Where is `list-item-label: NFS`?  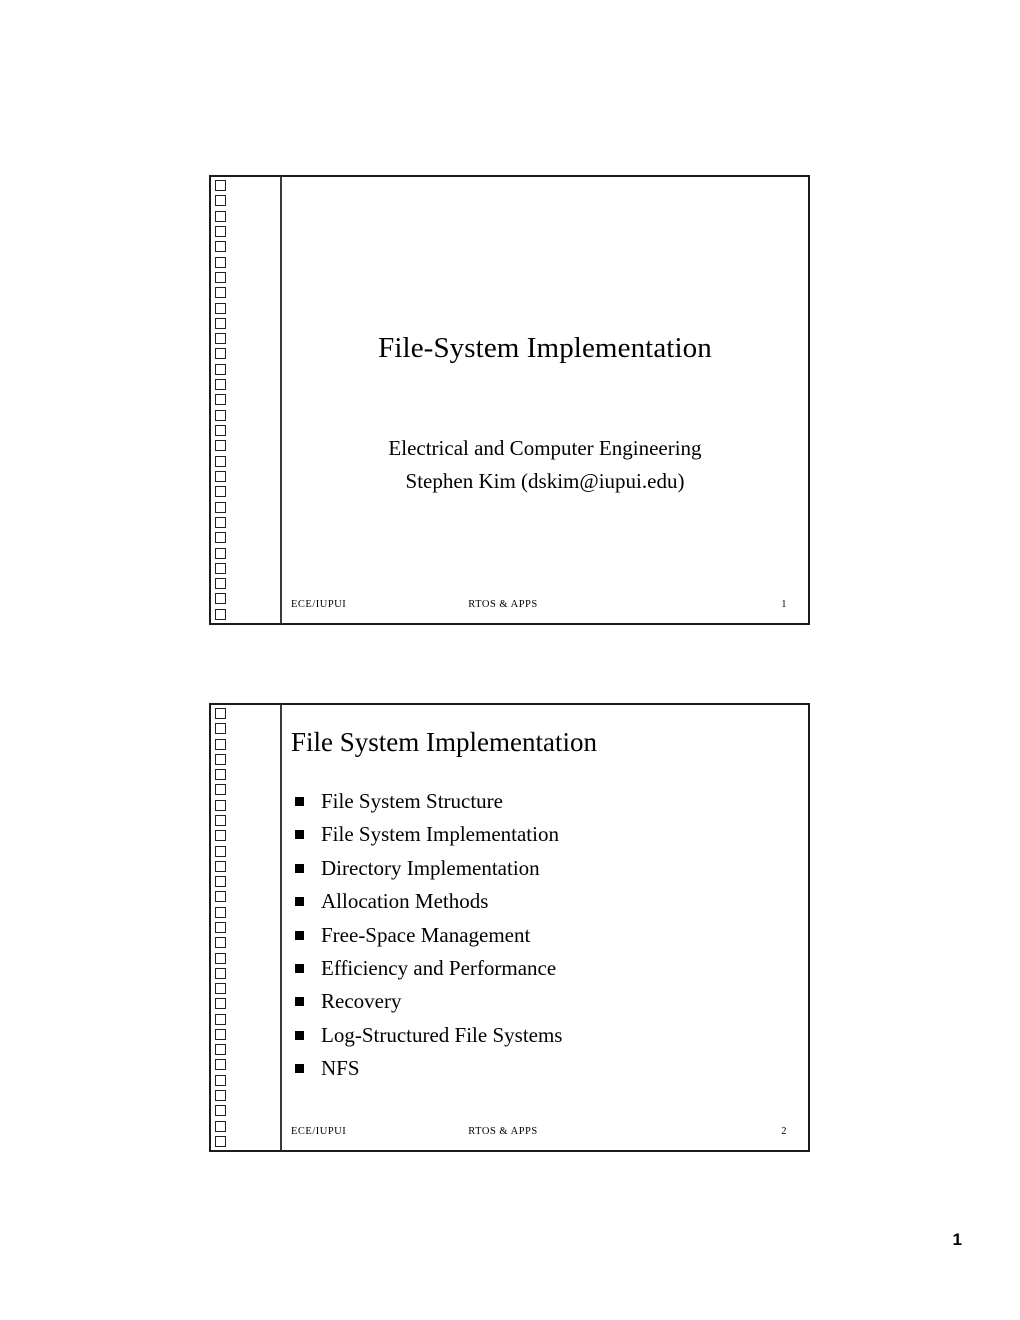
list-item-label: NFS is located at coordinates (340, 1068).